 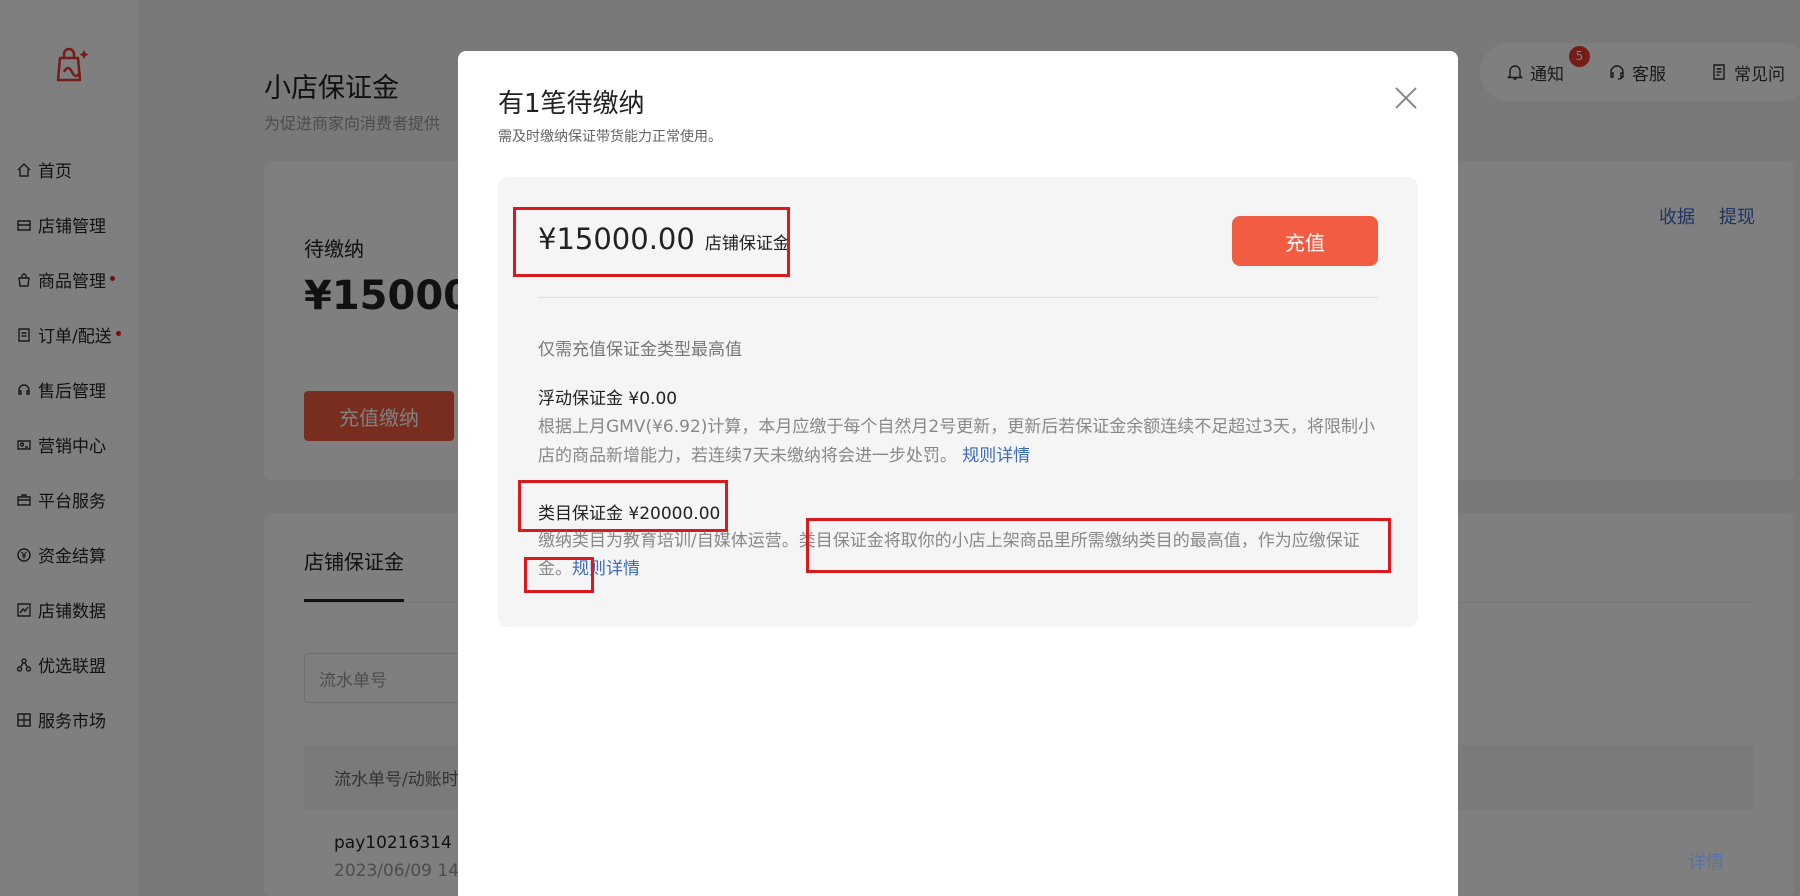 I want to click on floating-deposit-title: 浮动保证金 ¥0.00, so click(x=608, y=399).